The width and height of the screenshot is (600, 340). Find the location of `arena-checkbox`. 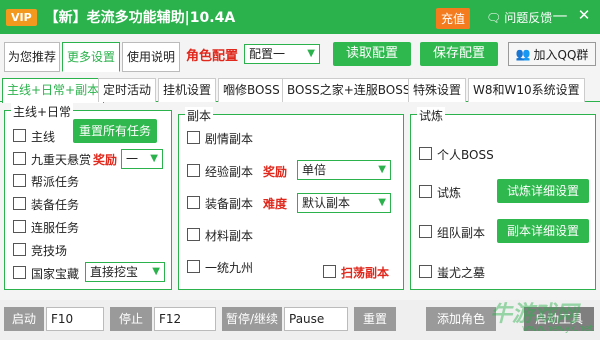

arena-checkbox is located at coordinates (19, 249).